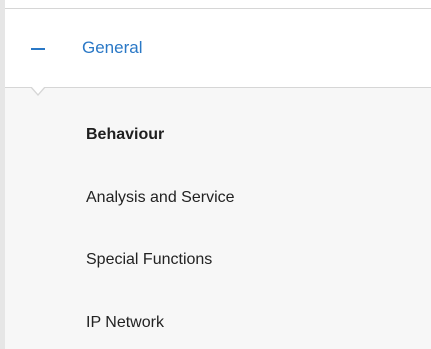 The image size is (431, 349). I want to click on submenu-item-behaviour: Behaviour, so click(125, 135).